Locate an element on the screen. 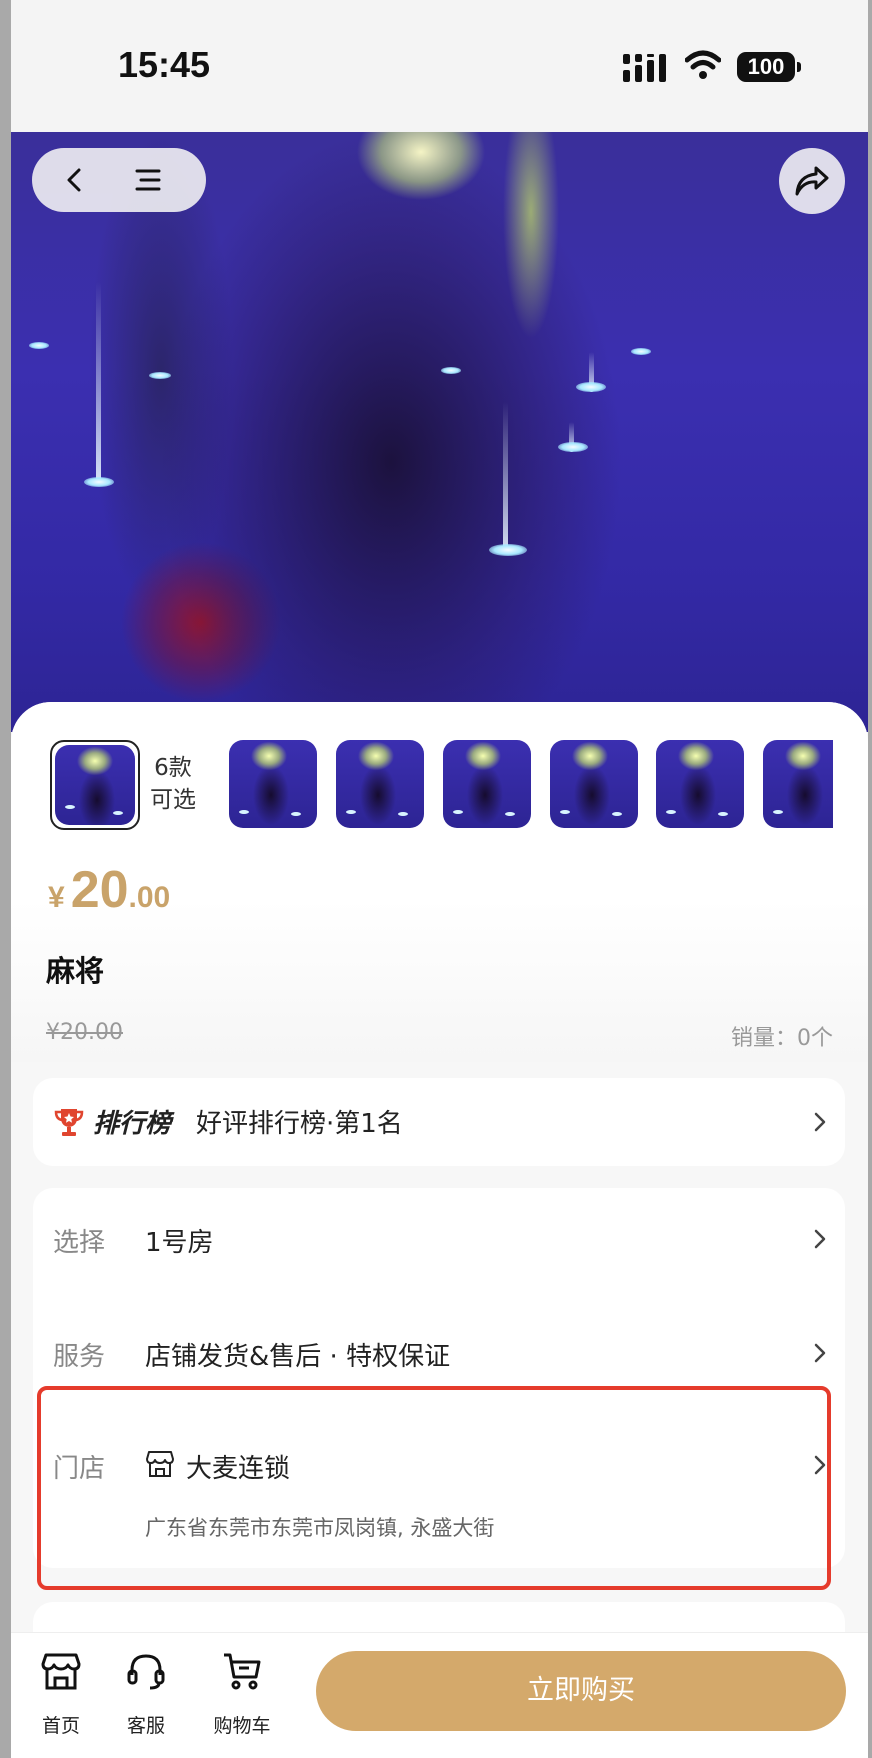 The height and width of the screenshot is (1758, 872). ranking-row: 排行榜 好评排行榜·第1名 is located at coordinates (439, 1122).